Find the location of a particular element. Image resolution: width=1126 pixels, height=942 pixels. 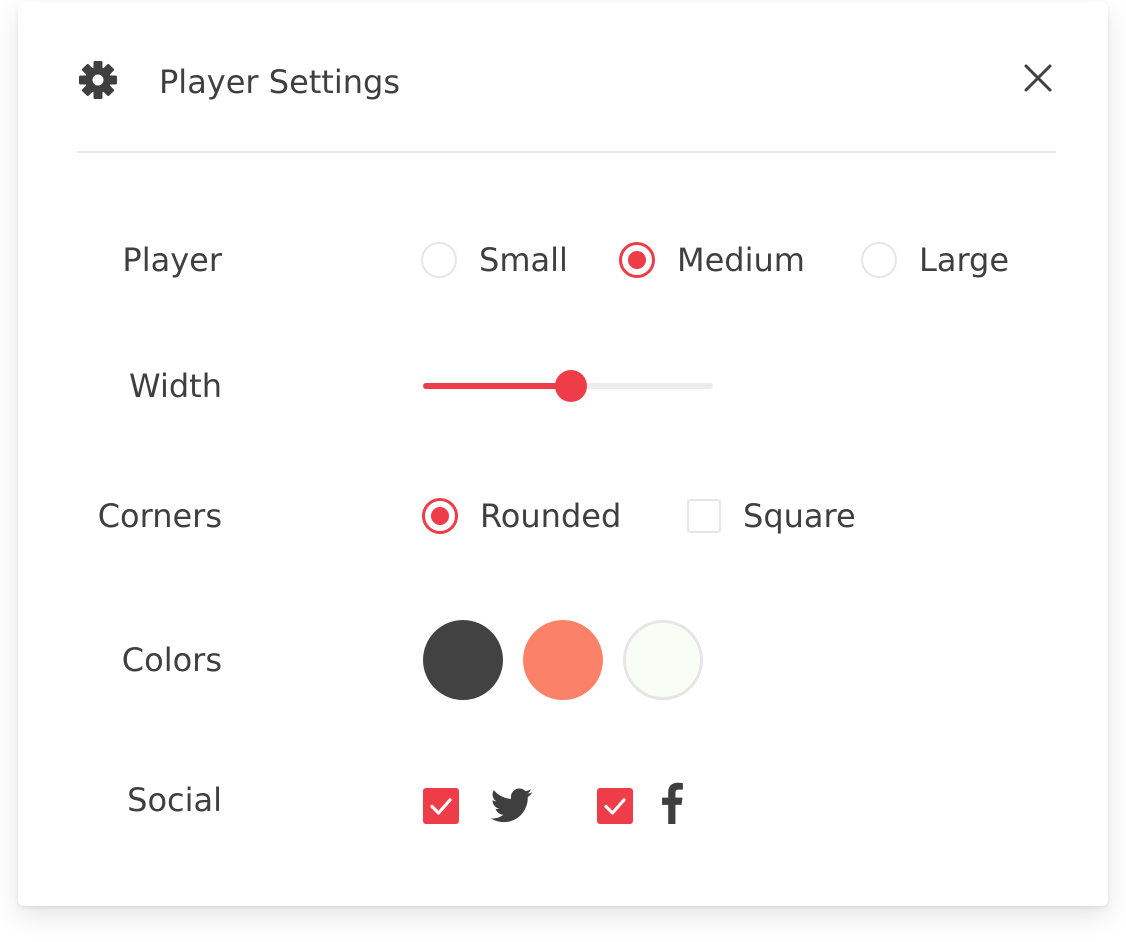

color-swatch-dark is located at coordinates (463, 660).